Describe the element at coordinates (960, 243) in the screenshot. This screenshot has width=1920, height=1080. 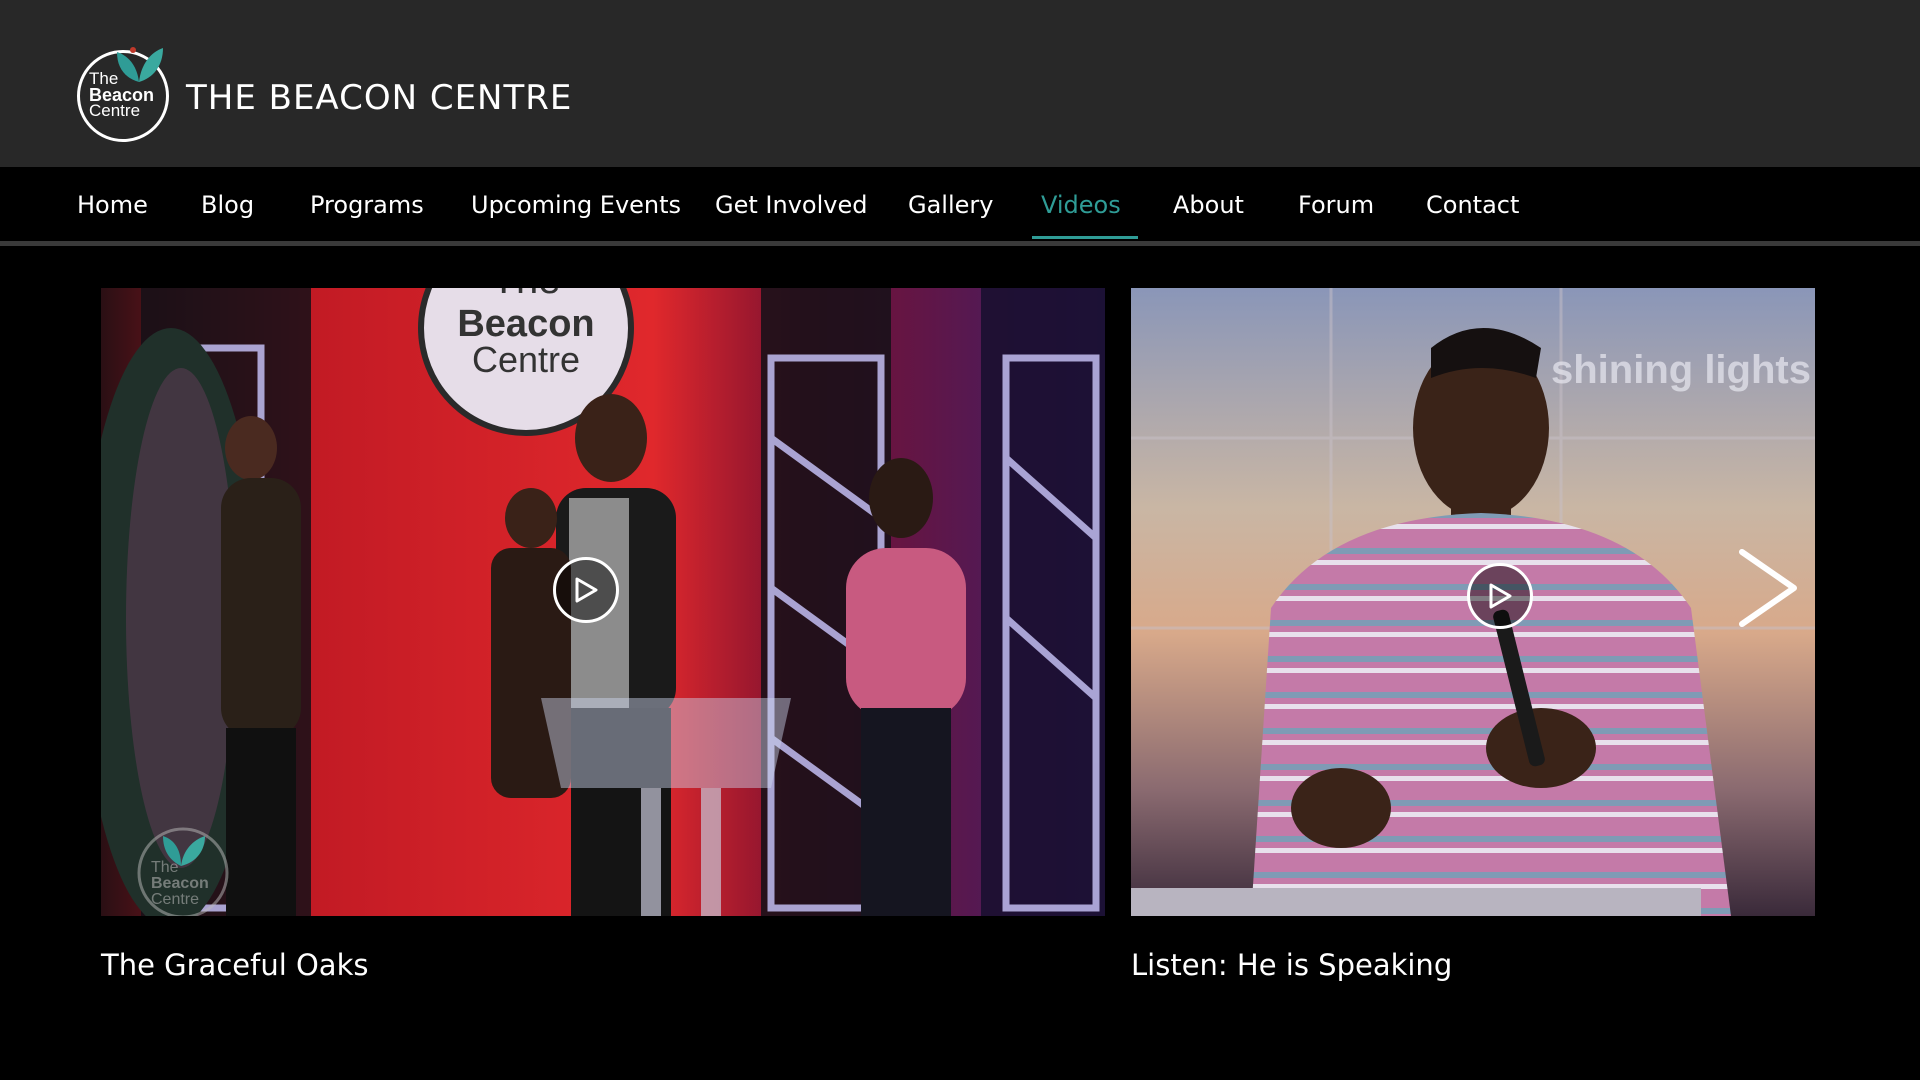
I see `nav-divider` at that location.